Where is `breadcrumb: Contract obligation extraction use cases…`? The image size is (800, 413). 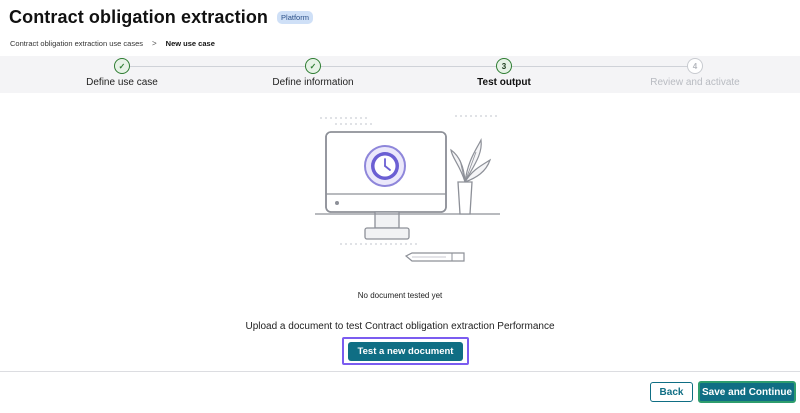
breadcrumb: Contract obligation extraction use cases… is located at coordinates (112, 43).